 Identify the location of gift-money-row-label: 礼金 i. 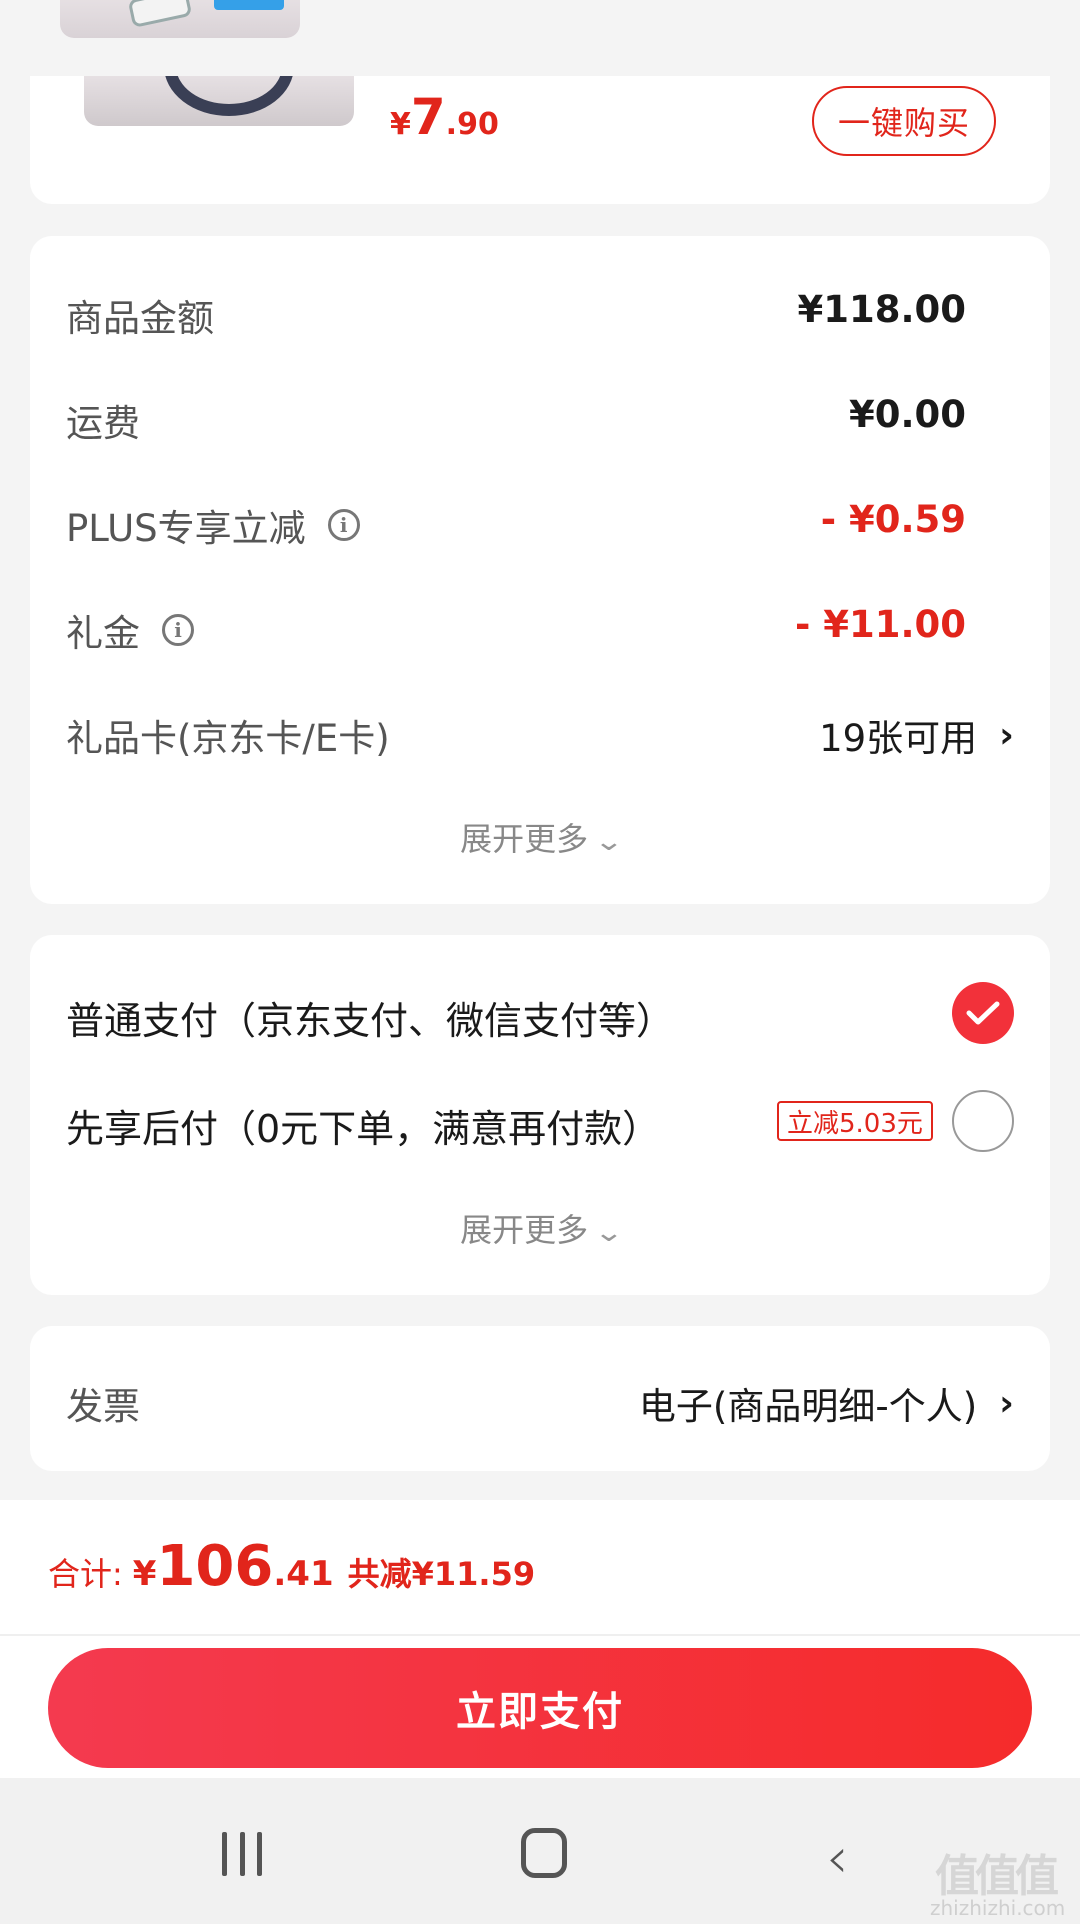
(130, 630).